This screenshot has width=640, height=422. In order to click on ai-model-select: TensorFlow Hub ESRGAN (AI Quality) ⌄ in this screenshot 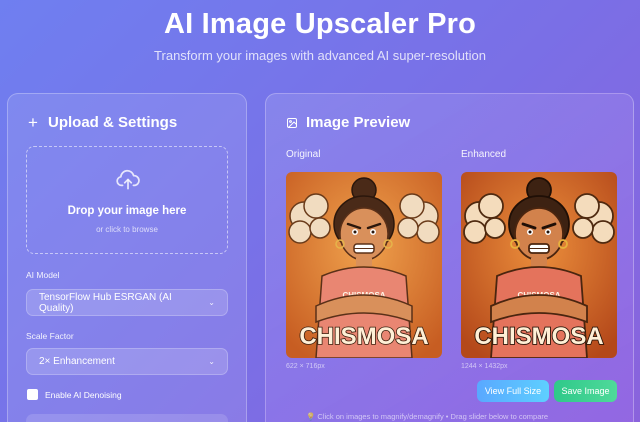, I will do `click(127, 302)`.